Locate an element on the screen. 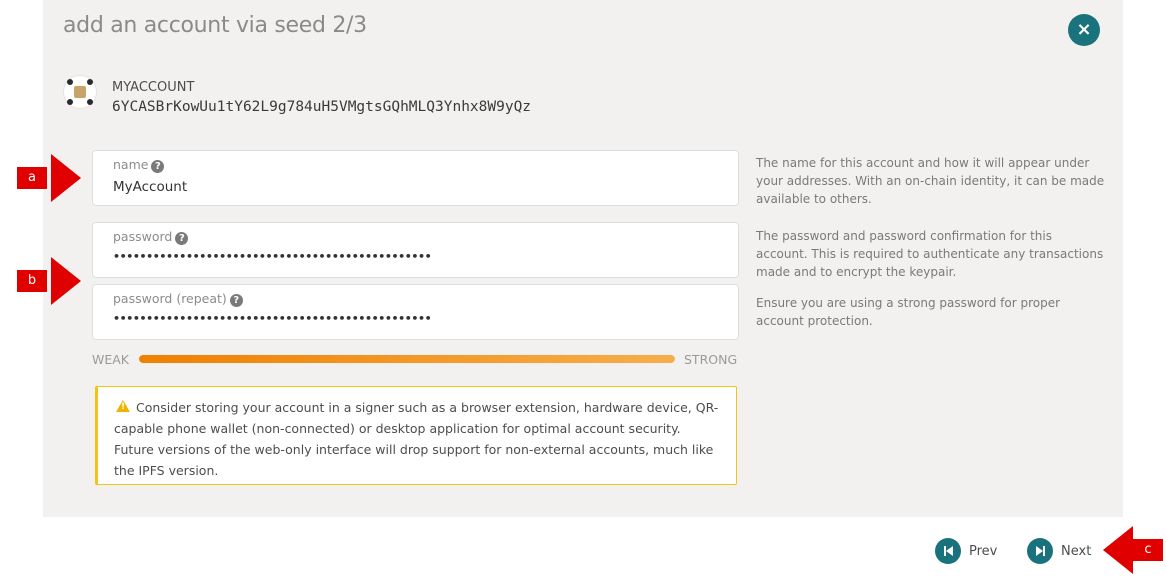 Image resolution: width=1166 pixels, height=584 pixels. close-button: × is located at coordinates (1084, 30).